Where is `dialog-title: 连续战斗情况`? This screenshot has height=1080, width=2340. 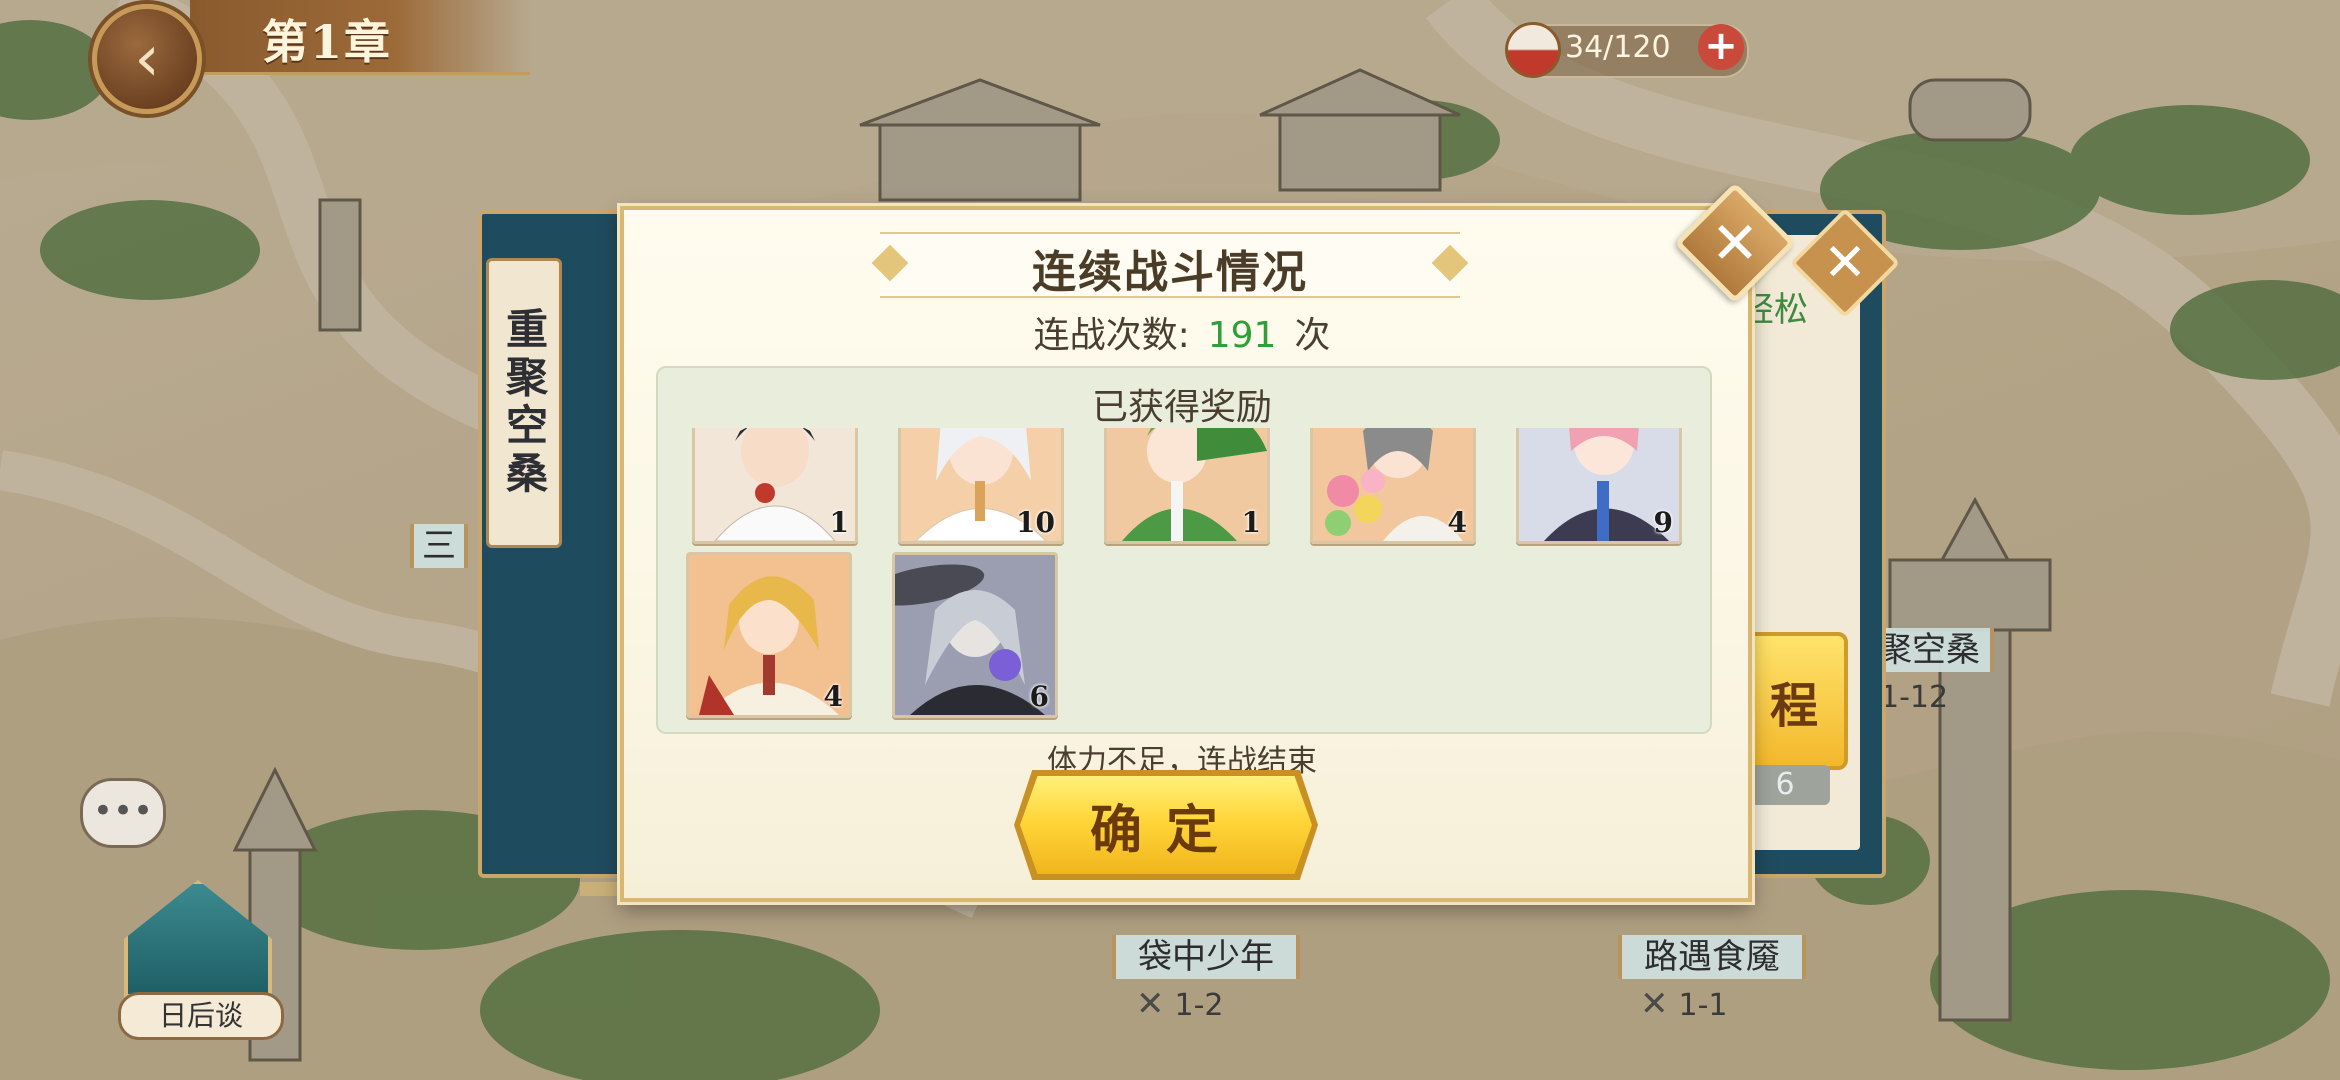 dialog-title: 连续战斗情况 is located at coordinates (1170, 272).